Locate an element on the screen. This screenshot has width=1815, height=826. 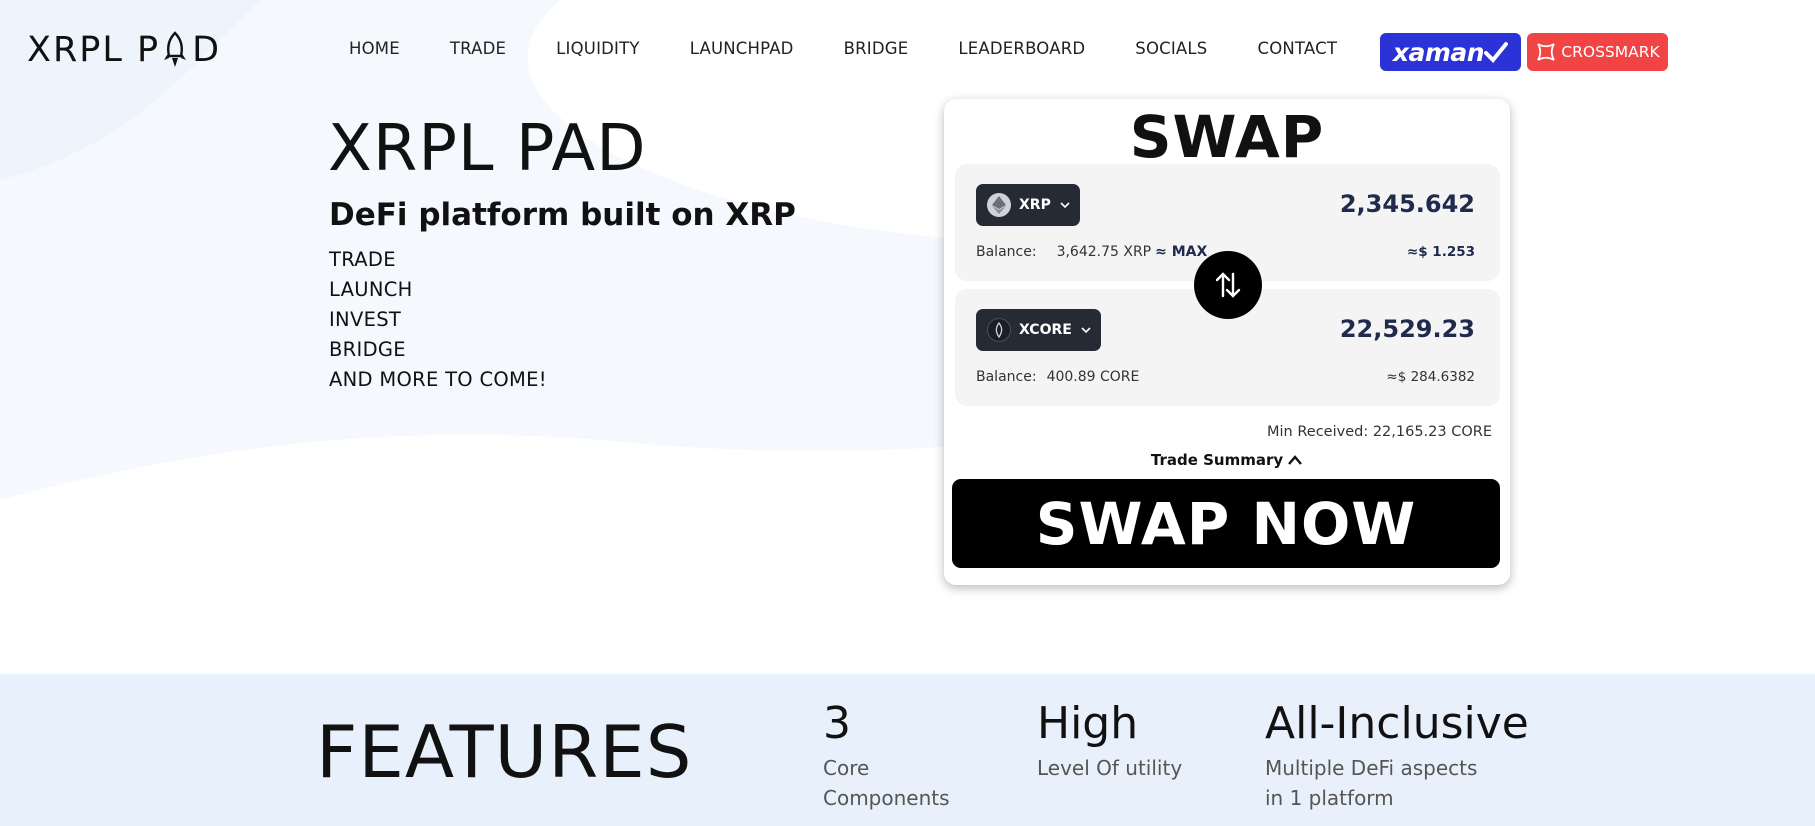
to-balance-row: Balance: 400.89 CORE ≈$ 284.6382 is located at coordinates (1225, 377).